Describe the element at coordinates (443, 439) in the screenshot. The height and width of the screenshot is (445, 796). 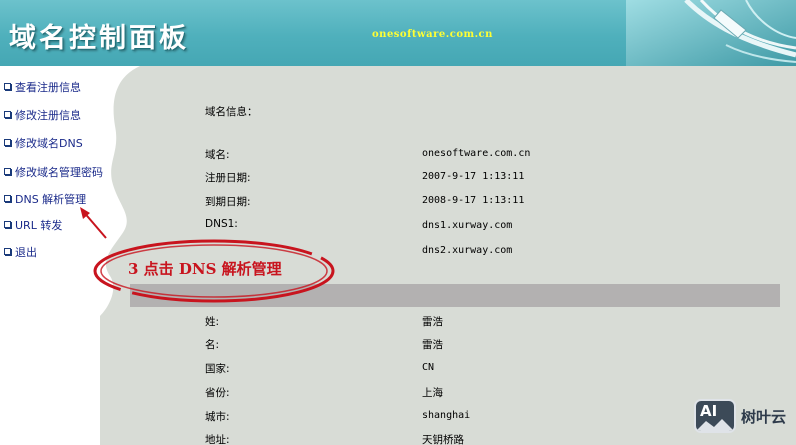
I see `info-value-address: 天钥桥路` at that location.